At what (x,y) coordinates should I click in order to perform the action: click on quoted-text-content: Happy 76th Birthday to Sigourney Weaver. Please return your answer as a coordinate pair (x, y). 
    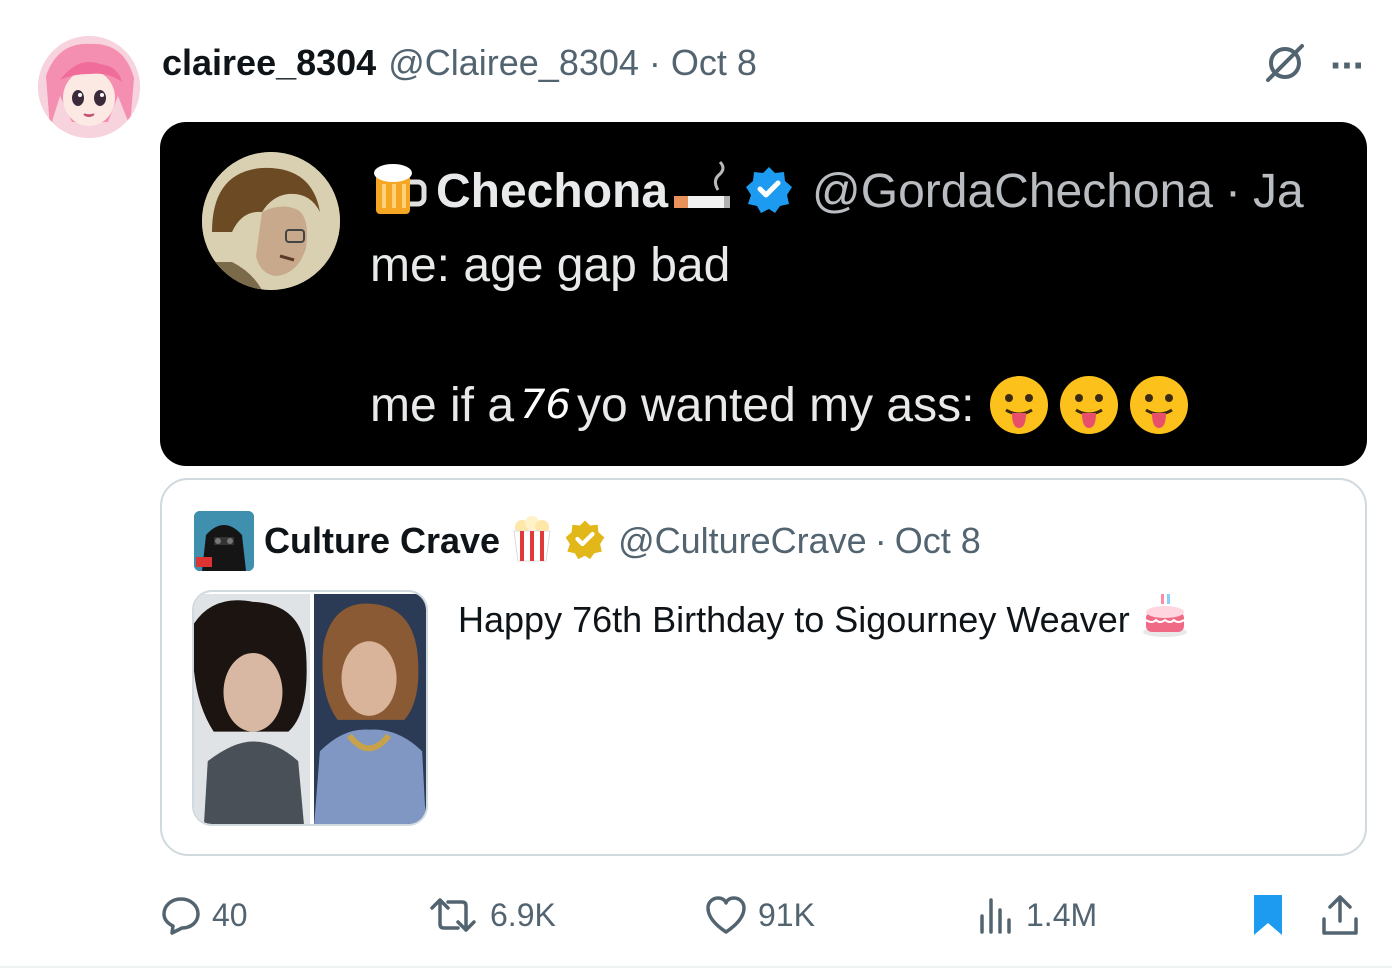
    Looking at the image, I should click on (794, 619).